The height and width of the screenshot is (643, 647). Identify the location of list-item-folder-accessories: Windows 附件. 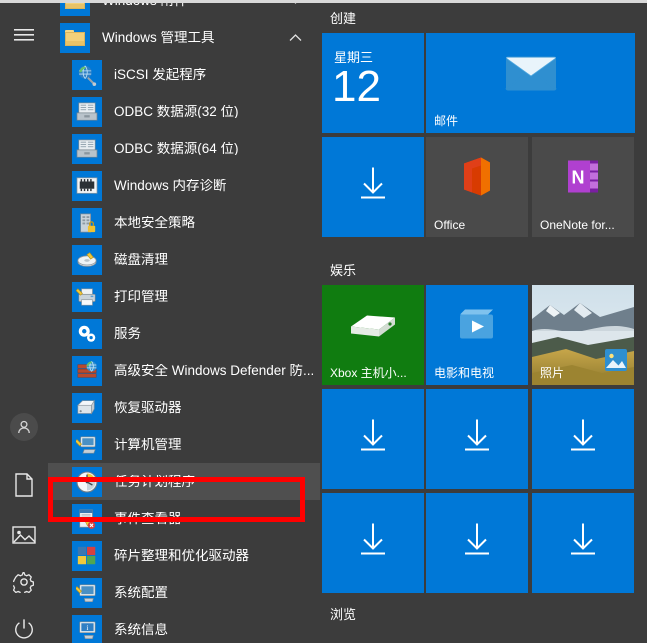
(184, 11).